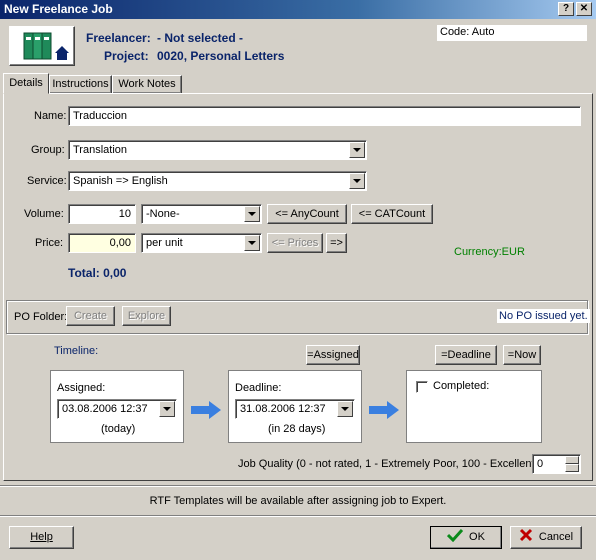 The height and width of the screenshot is (560, 596). Describe the element at coordinates (543, 316) in the screenshot. I see `po-status: No PO issued yet.` at that location.